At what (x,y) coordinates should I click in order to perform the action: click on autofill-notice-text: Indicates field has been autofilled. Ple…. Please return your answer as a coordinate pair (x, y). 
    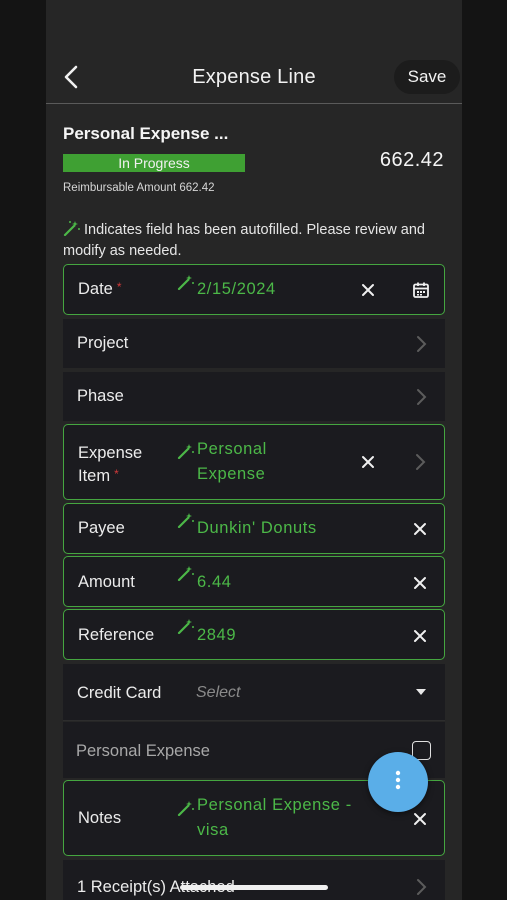
    Looking at the image, I should click on (244, 240).